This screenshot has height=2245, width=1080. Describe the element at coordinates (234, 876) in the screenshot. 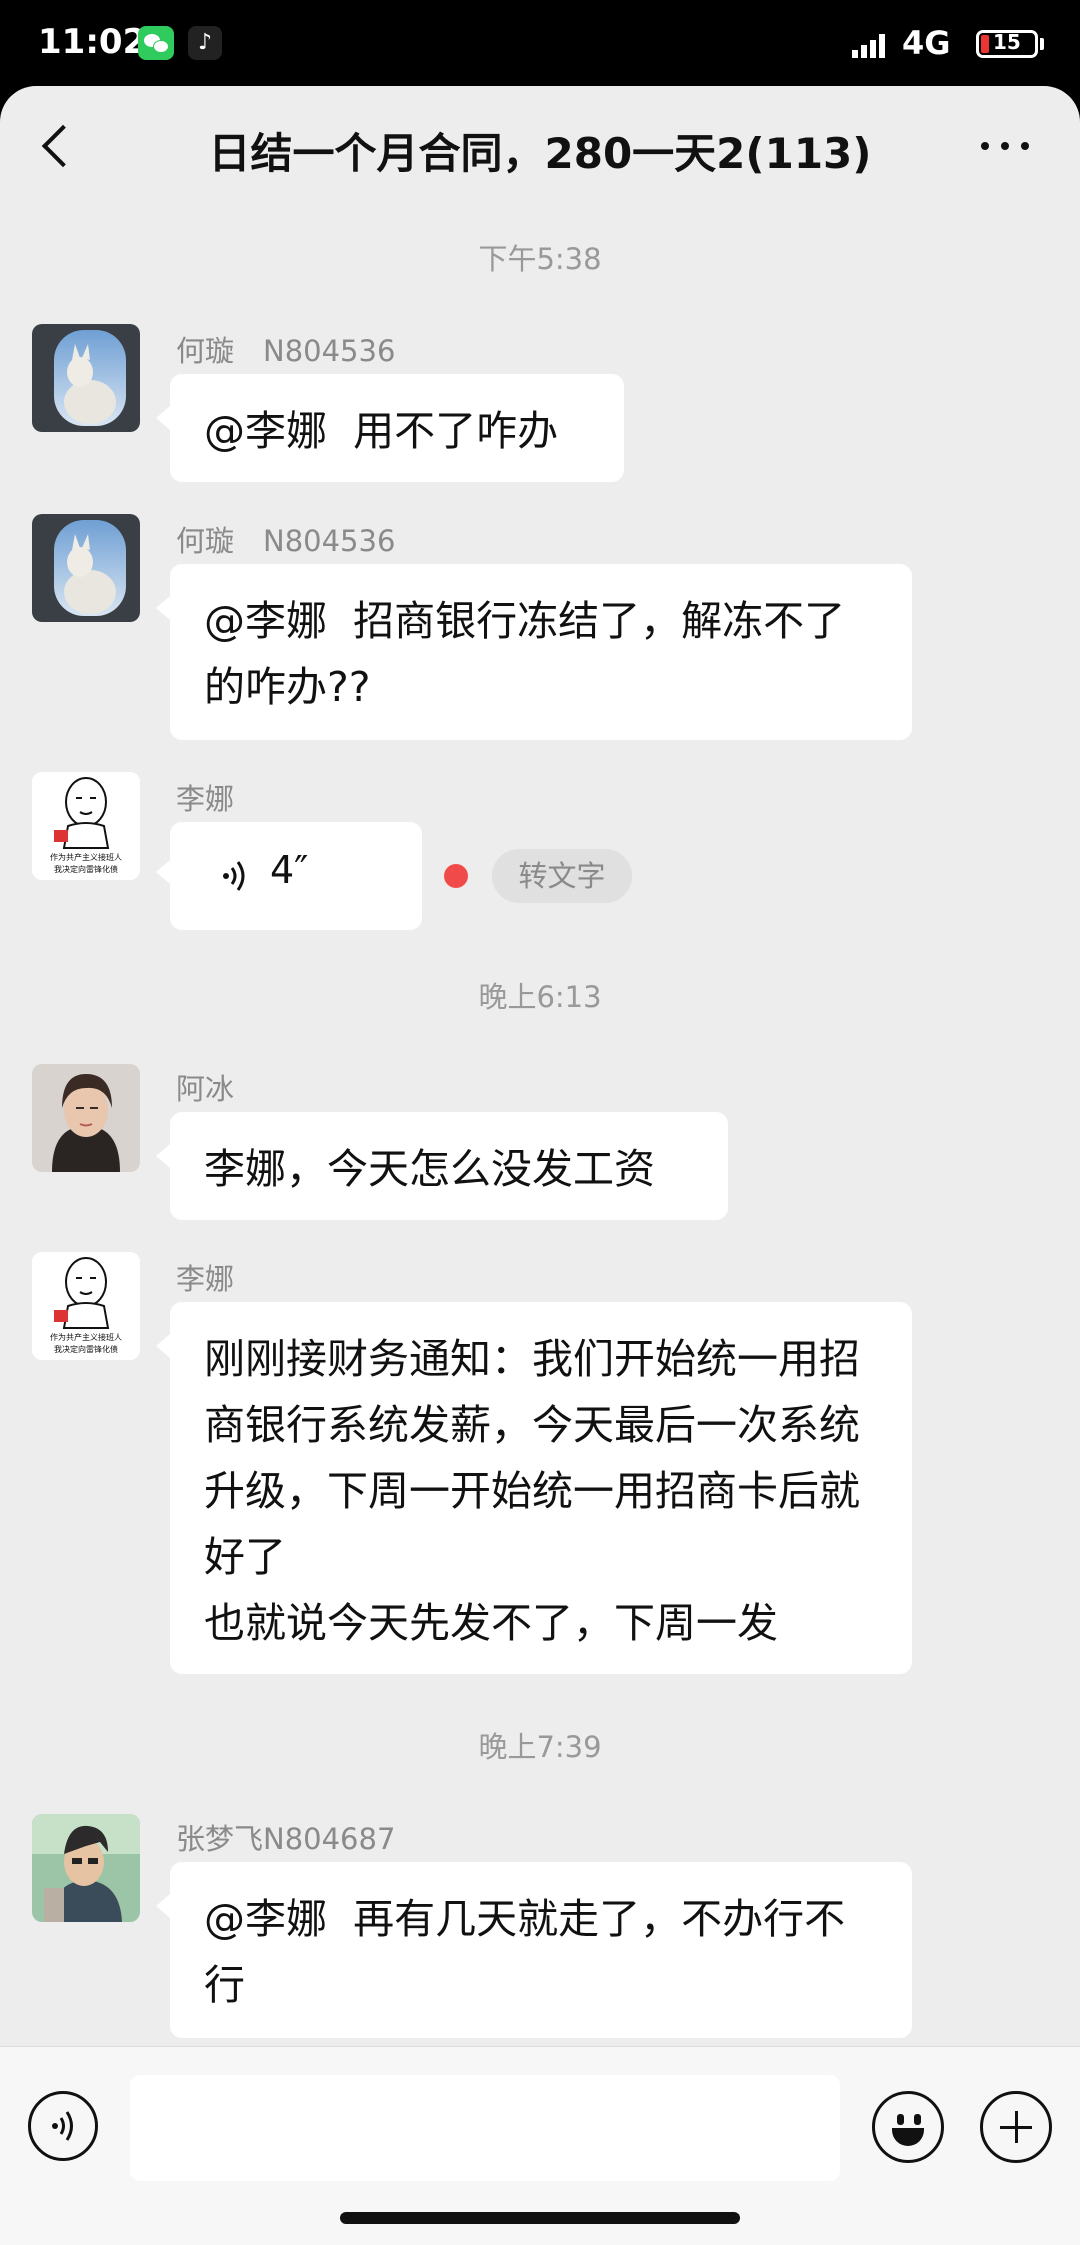

I see `voice-wave-icon` at that location.